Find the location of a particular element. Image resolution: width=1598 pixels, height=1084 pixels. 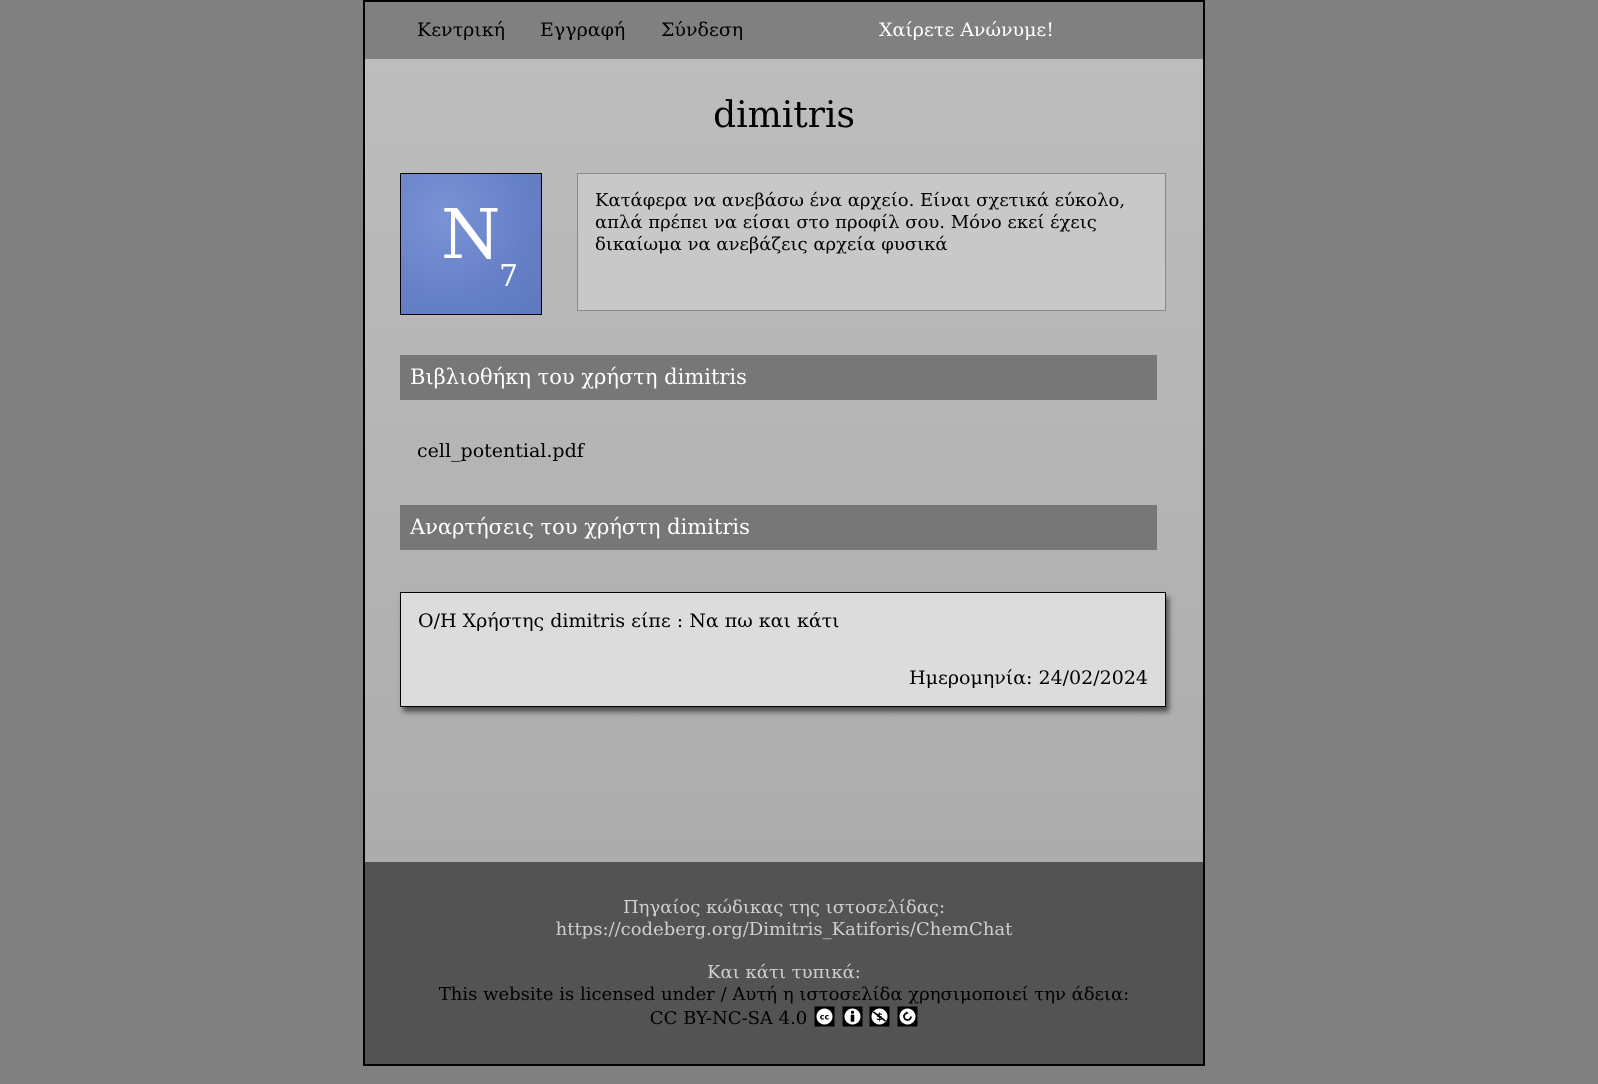

avatar-subscript: 7 is located at coordinates (509, 276).